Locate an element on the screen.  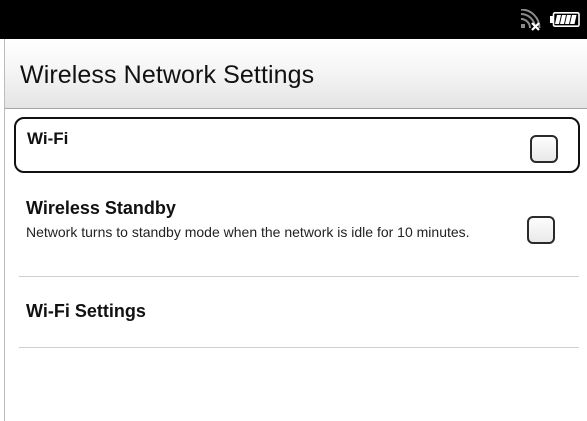
wifi-off-icon is located at coordinates (530, 20).